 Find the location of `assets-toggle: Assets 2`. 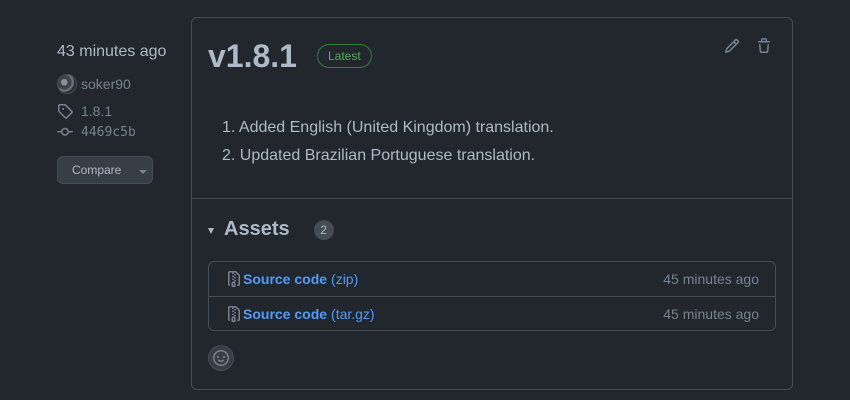

assets-toggle: Assets 2 is located at coordinates (271, 229).